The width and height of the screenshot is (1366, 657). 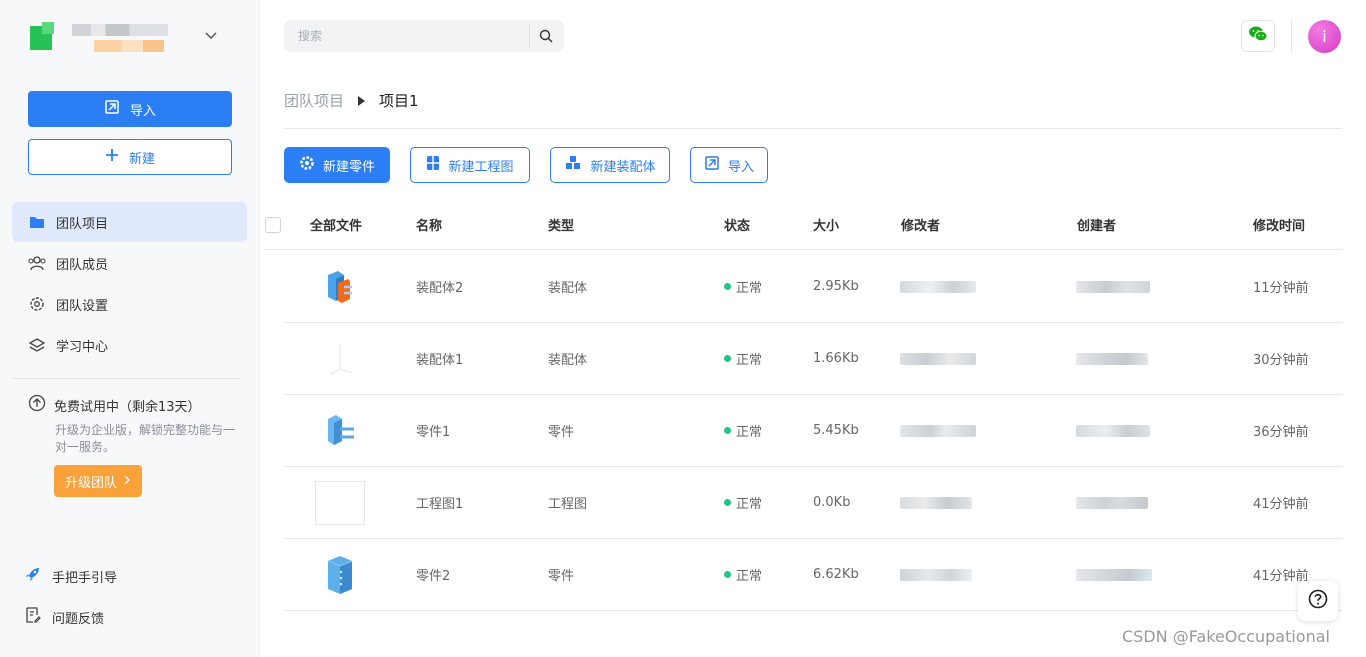 What do you see at coordinates (433, 430) in the screenshot?
I see `file-name: 零件1` at bounding box center [433, 430].